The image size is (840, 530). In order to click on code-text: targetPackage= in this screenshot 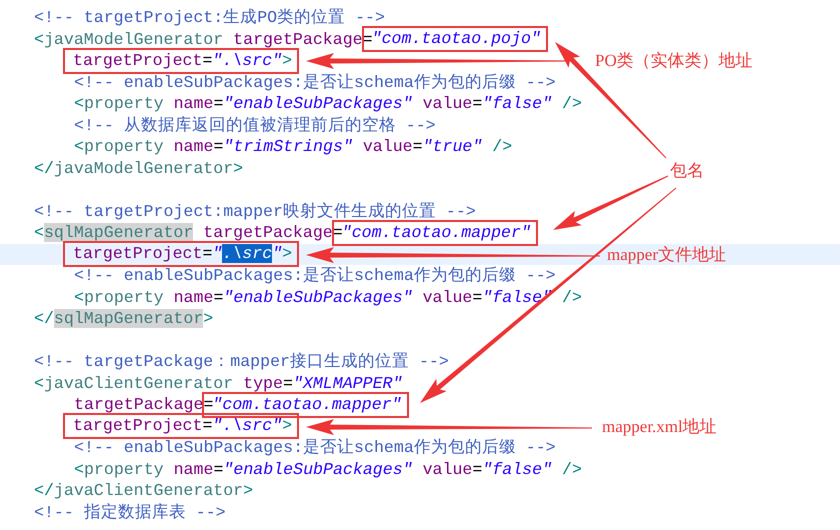, I will do `click(144, 405)`.